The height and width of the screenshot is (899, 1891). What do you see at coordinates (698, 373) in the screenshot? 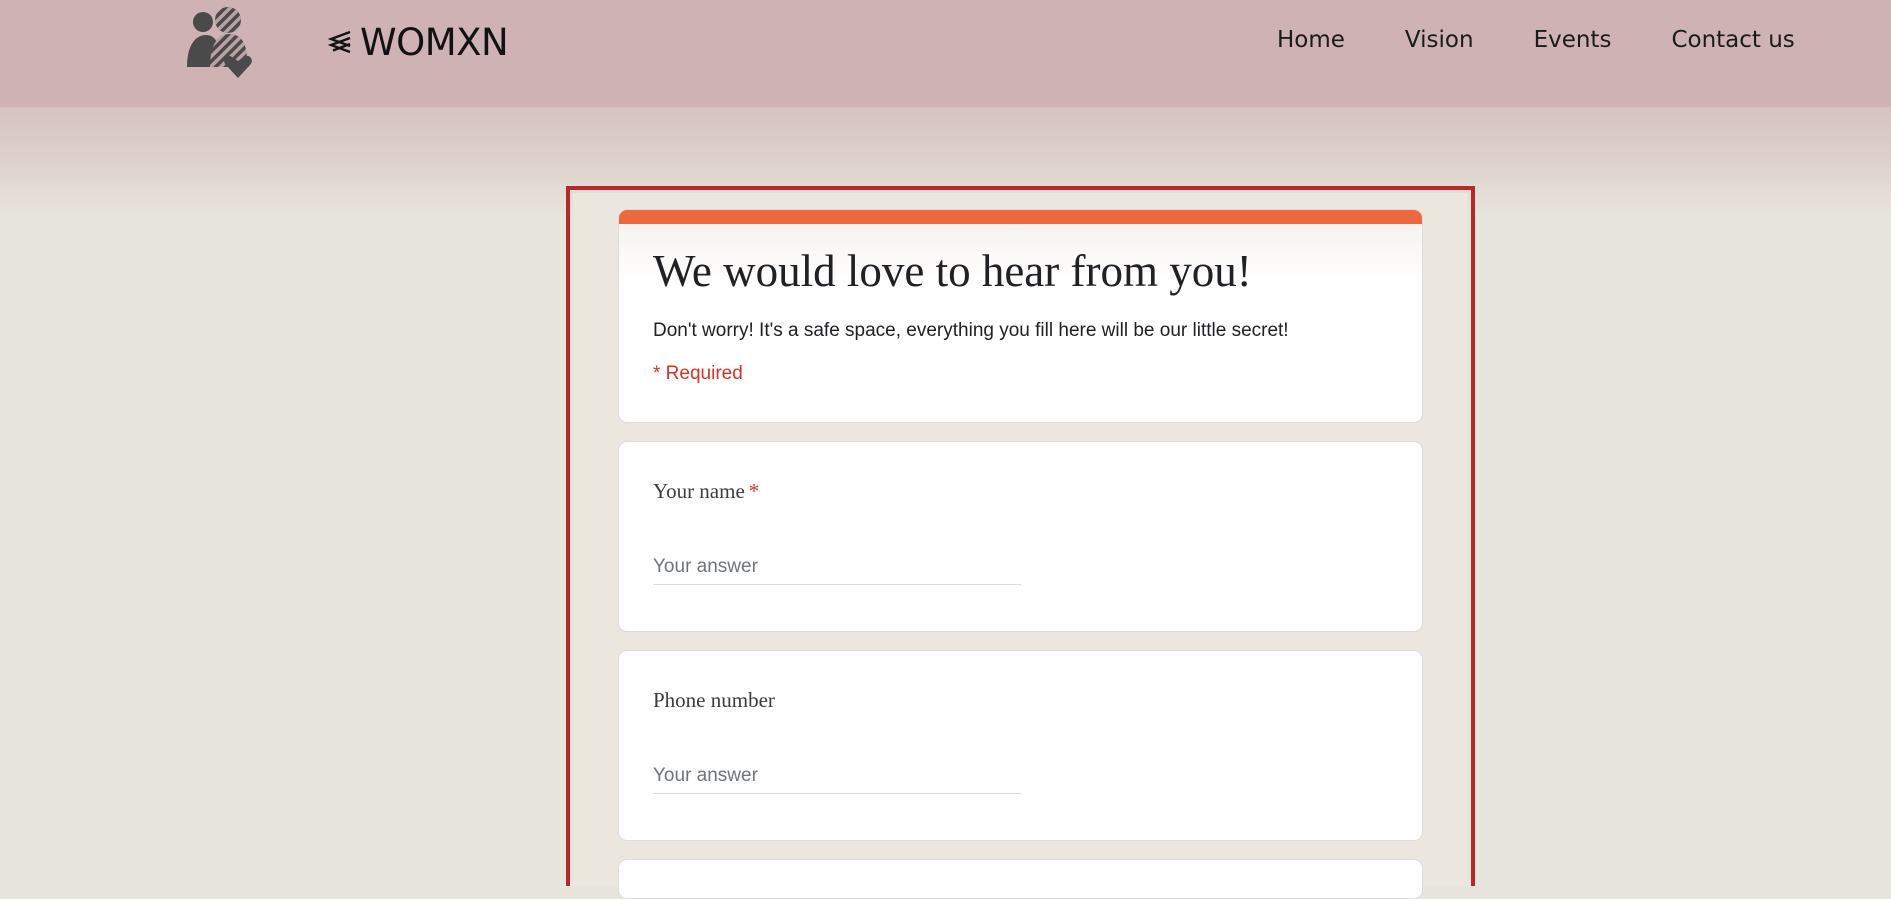
I see `required-note: * Required` at bounding box center [698, 373].